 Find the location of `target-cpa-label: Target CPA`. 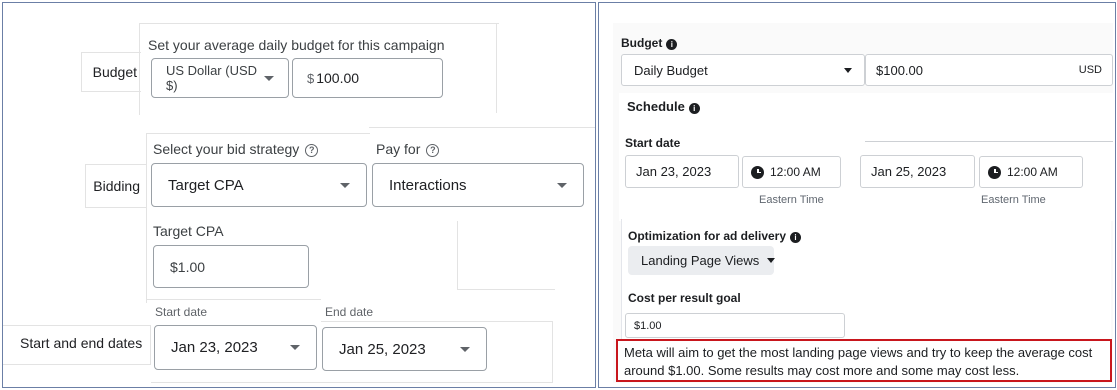

target-cpa-label: Target CPA is located at coordinates (188, 231).